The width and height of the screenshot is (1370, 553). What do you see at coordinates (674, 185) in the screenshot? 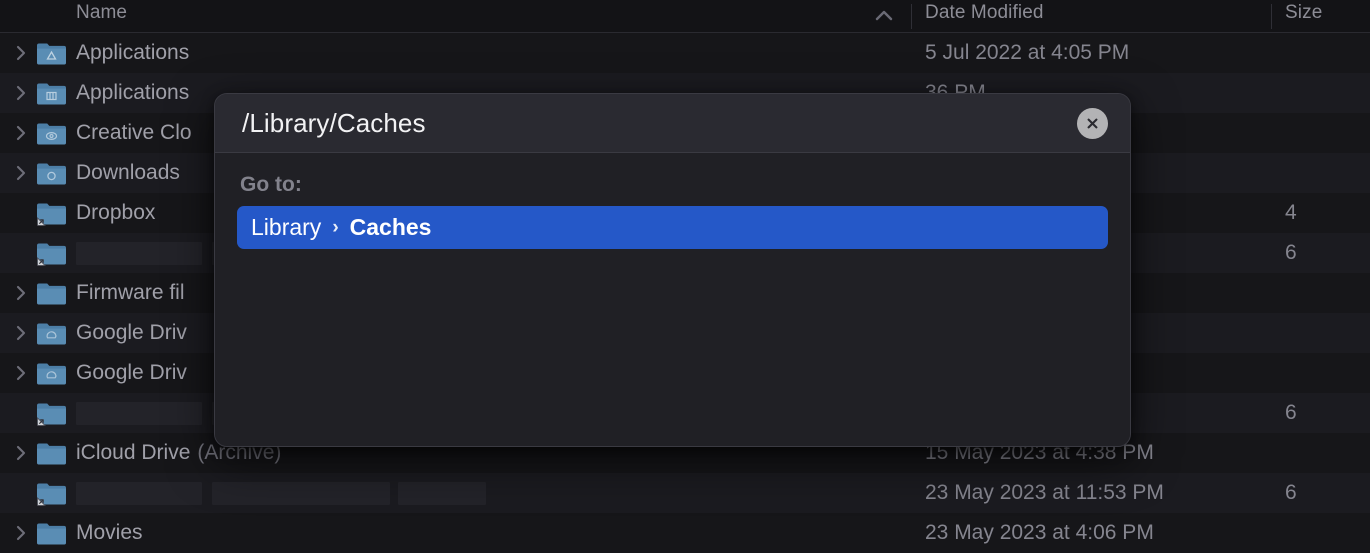
I see `go-to-label: Go to:` at bounding box center [674, 185].